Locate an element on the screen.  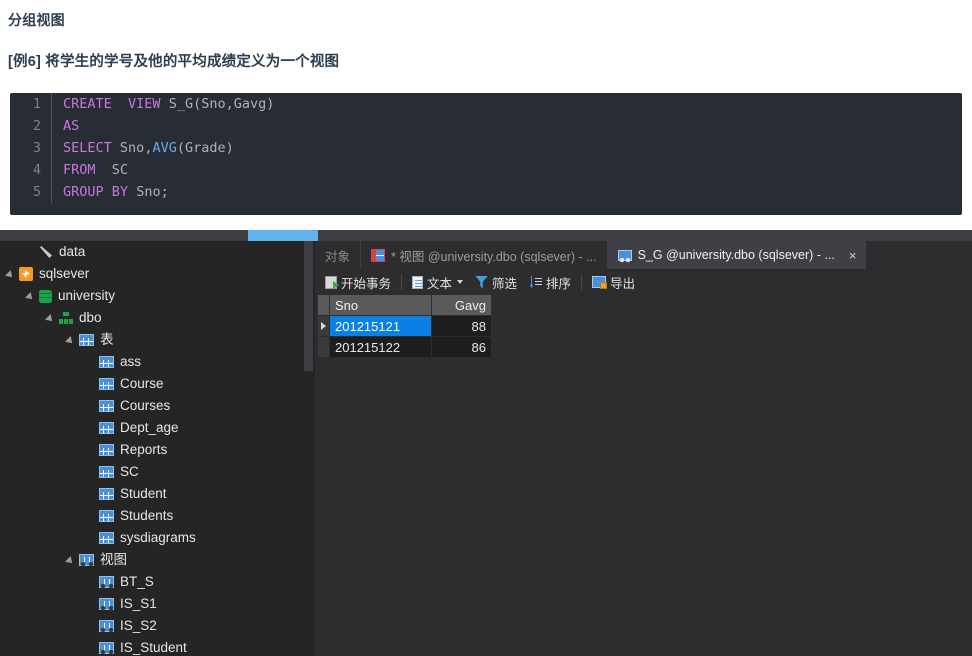
view-designer-icon is located at coordinates (378, 255).